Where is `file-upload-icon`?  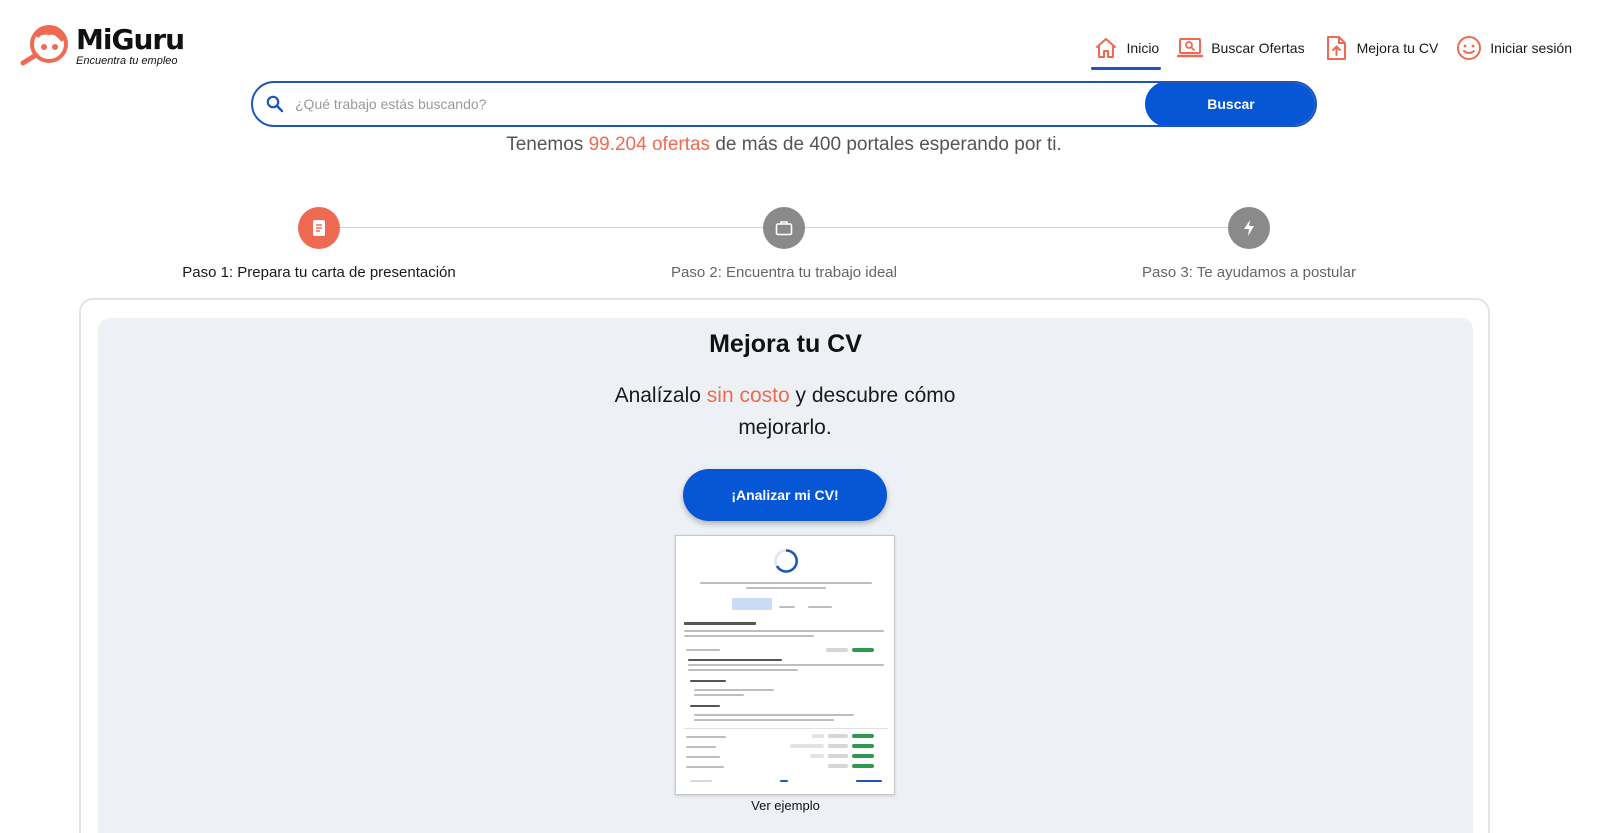
file-upload-icon is located at coordinates (1336, 48).